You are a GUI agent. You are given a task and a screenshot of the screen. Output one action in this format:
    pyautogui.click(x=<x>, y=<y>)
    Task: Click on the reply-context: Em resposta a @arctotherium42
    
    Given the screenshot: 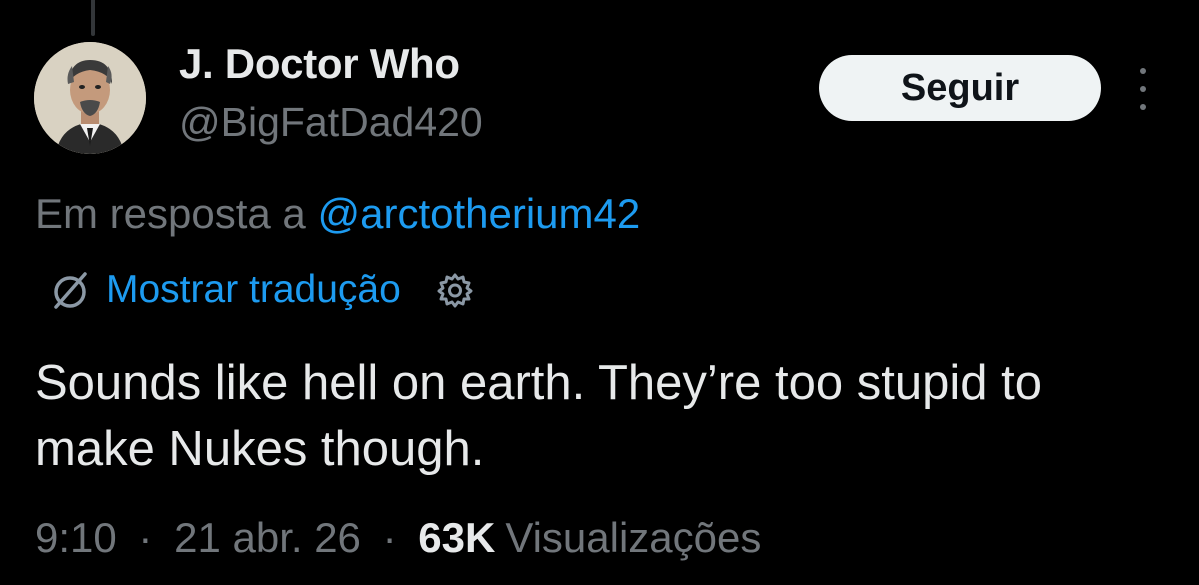 What is the action you would take?
    pyautogui.click(x=337, y=214)
    